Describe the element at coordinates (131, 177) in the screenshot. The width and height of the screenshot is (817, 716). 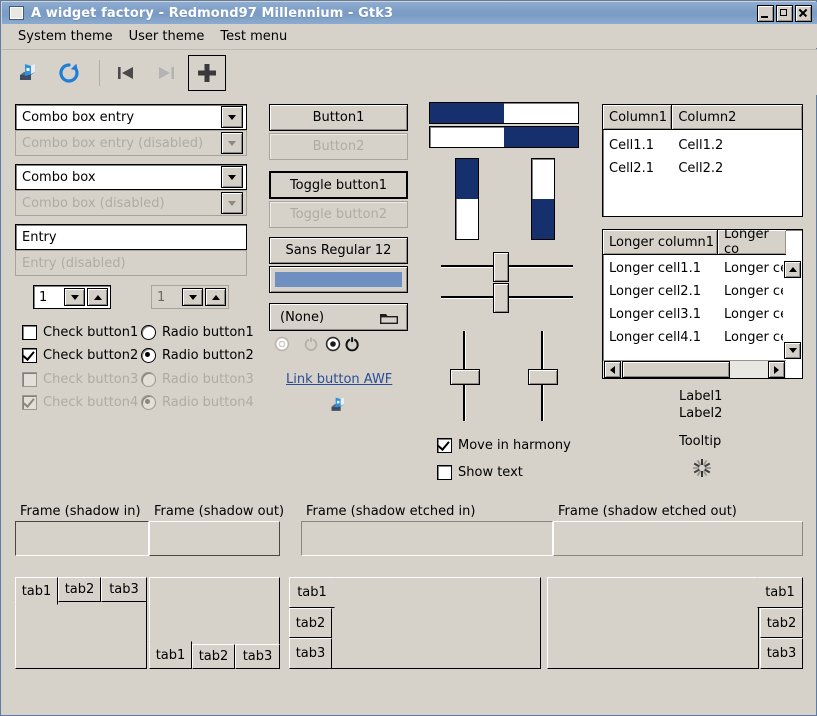
I see `combo-box: Combo box` at that location.